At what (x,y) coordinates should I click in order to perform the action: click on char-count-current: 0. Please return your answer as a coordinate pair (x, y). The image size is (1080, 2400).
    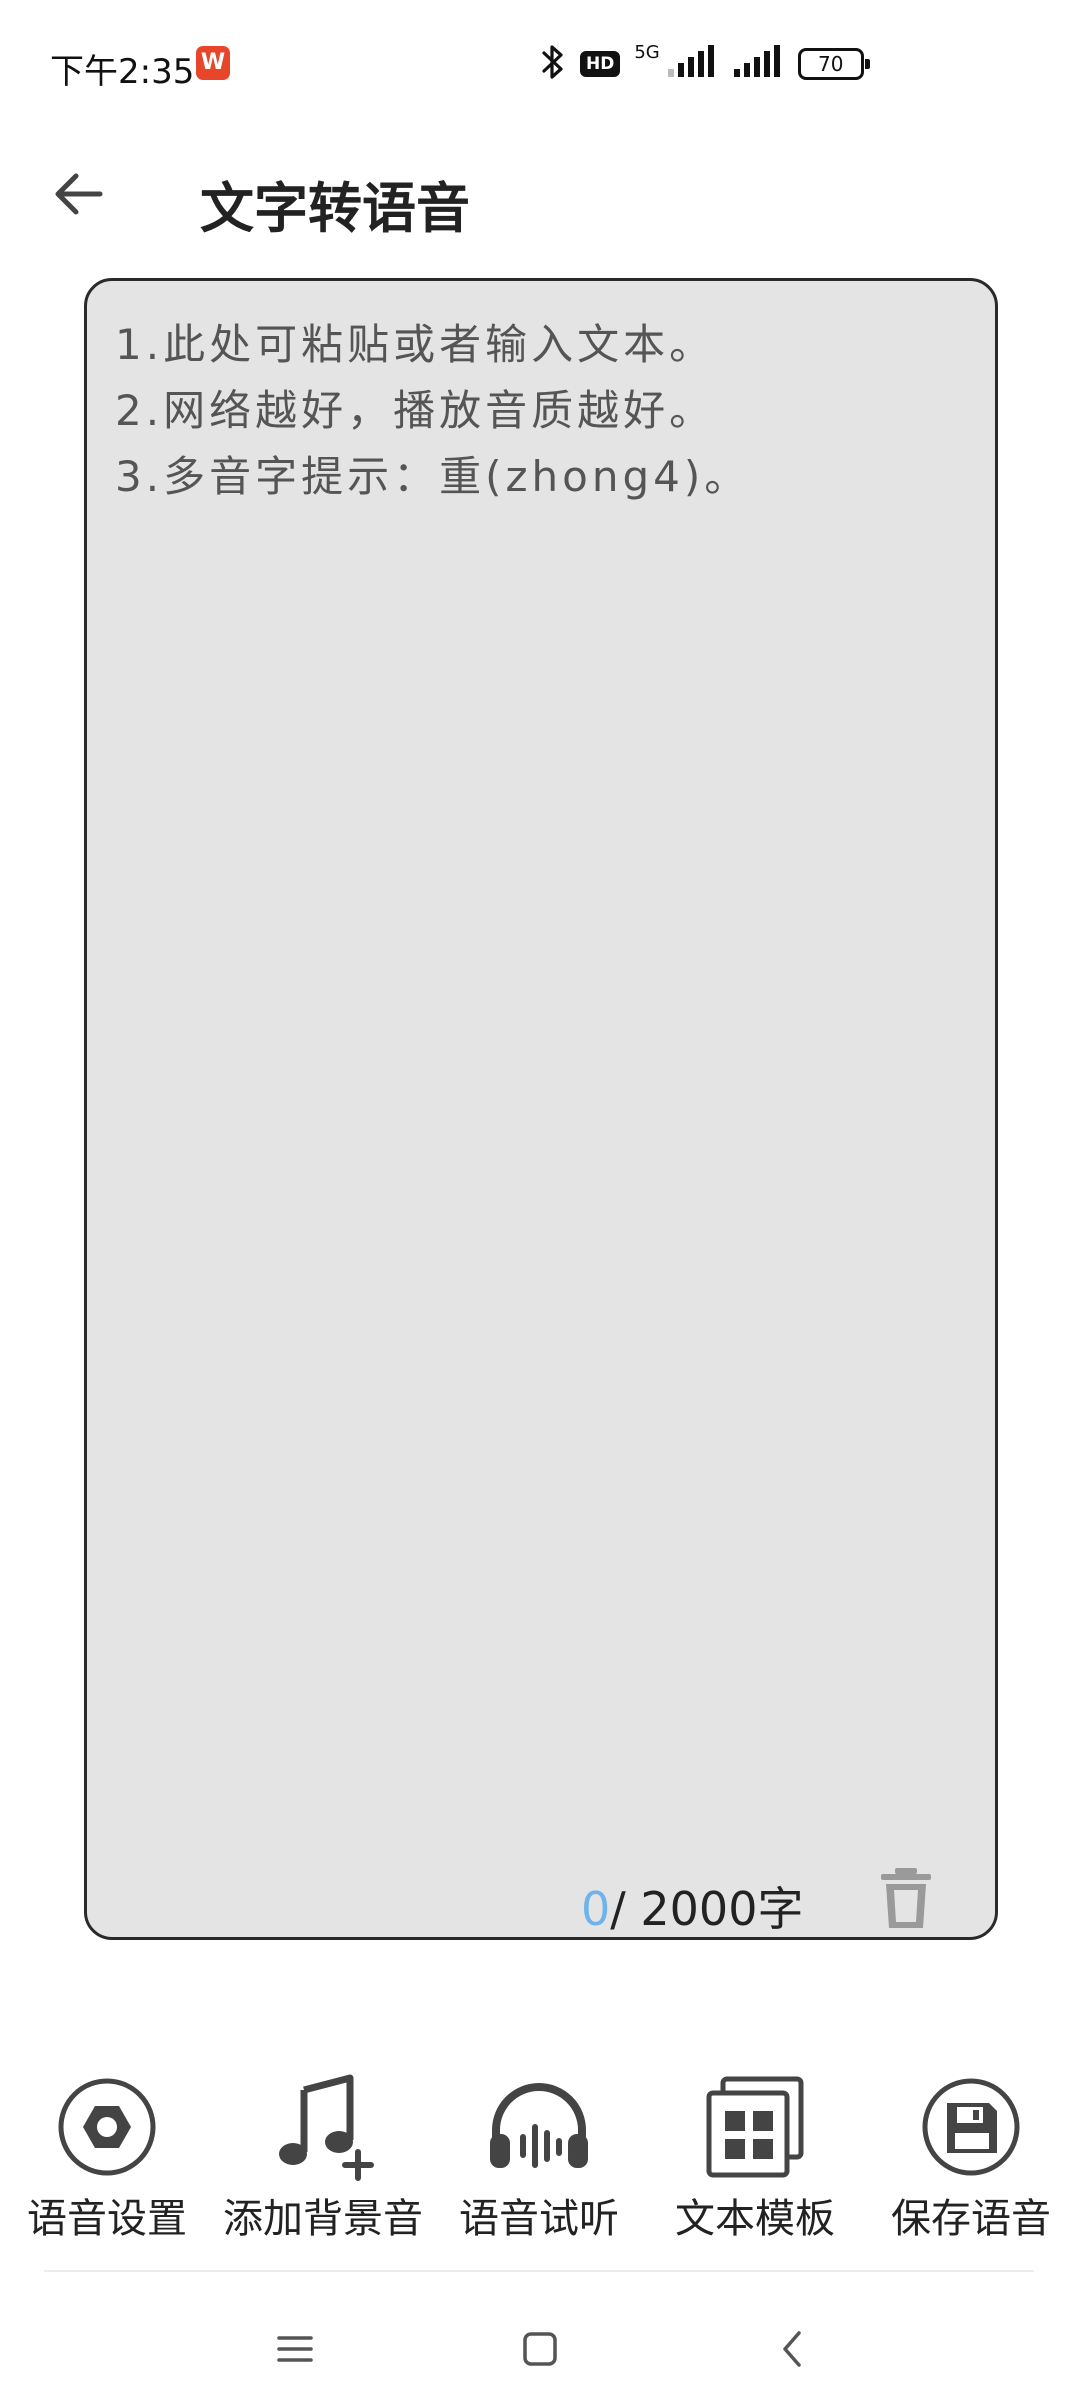
    Looking at the image, I should click on (596, 1909).